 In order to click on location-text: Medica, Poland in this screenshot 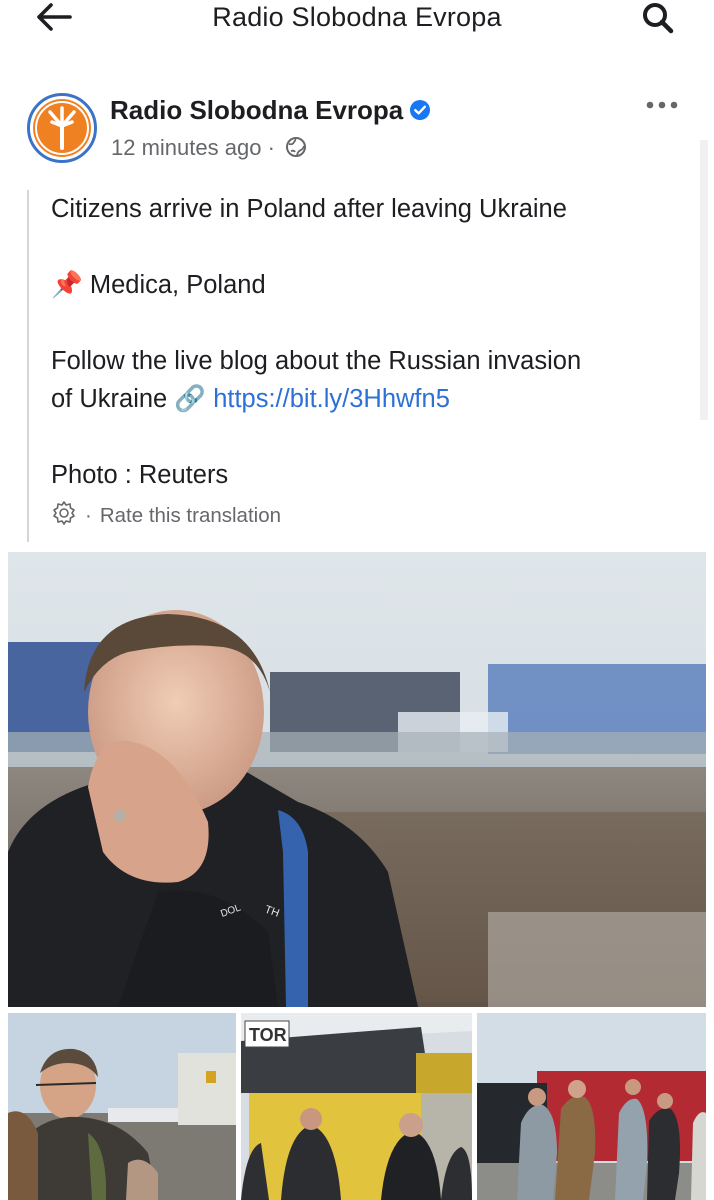, I will do `click(177, 285)`.